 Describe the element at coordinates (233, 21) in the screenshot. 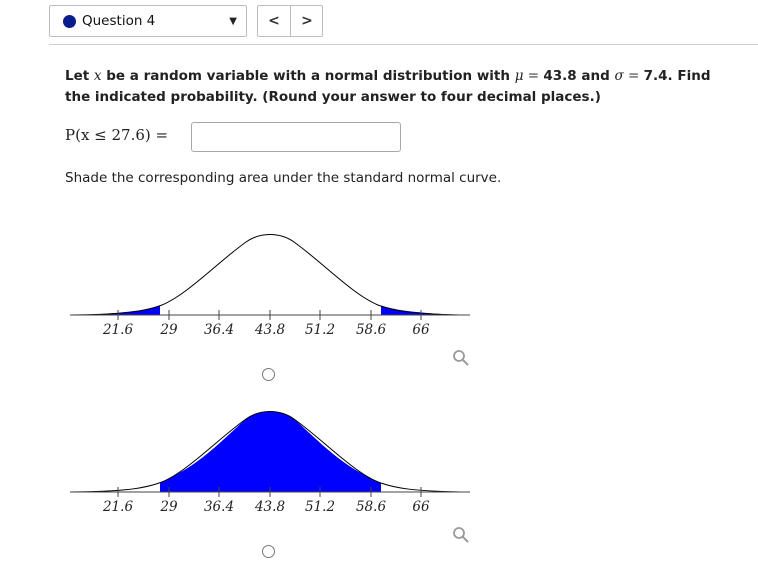

I see `chevron-down-icon: ▼` at that location.